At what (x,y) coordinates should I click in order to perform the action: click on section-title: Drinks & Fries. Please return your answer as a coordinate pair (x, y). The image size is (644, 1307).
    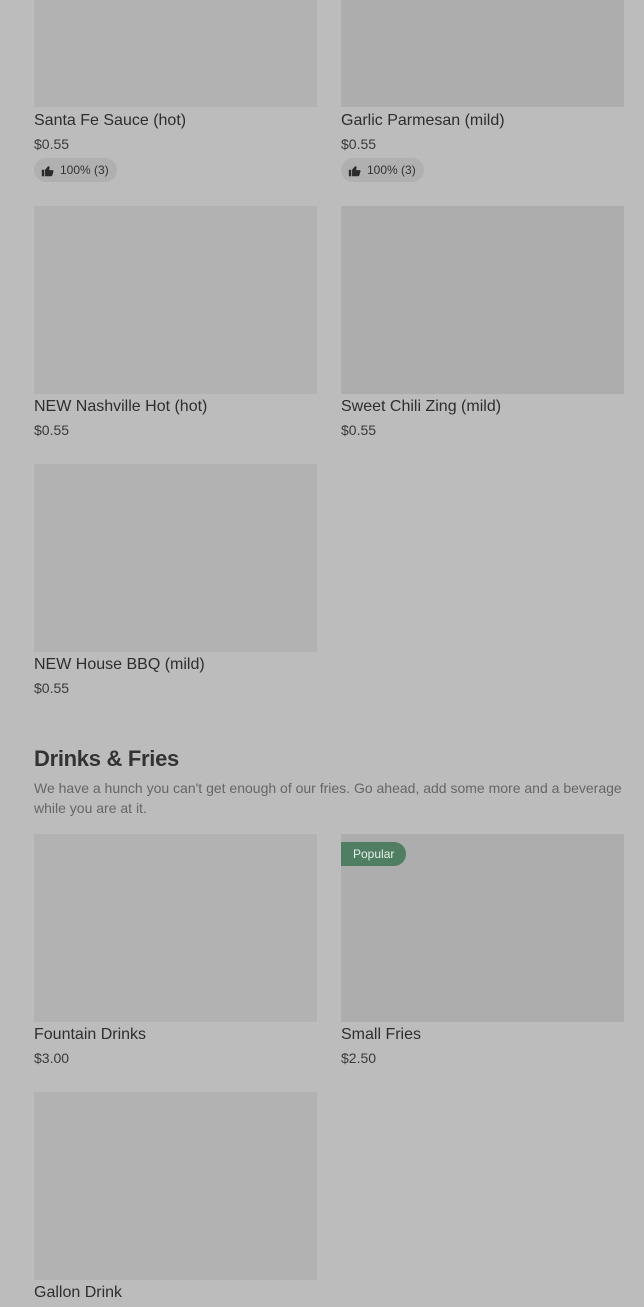
    Looking at the image, I should click on (106, 758).